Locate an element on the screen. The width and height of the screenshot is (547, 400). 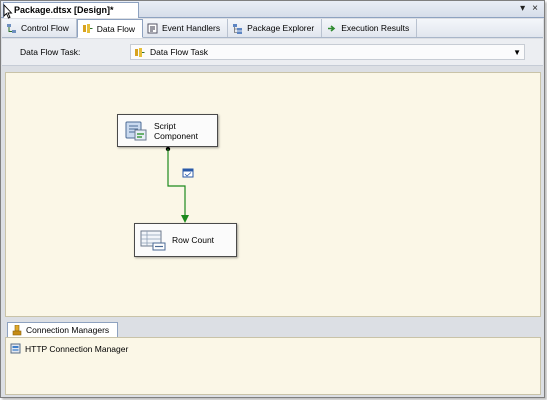
event-handlers-icon is located at coordinates (152, 28).